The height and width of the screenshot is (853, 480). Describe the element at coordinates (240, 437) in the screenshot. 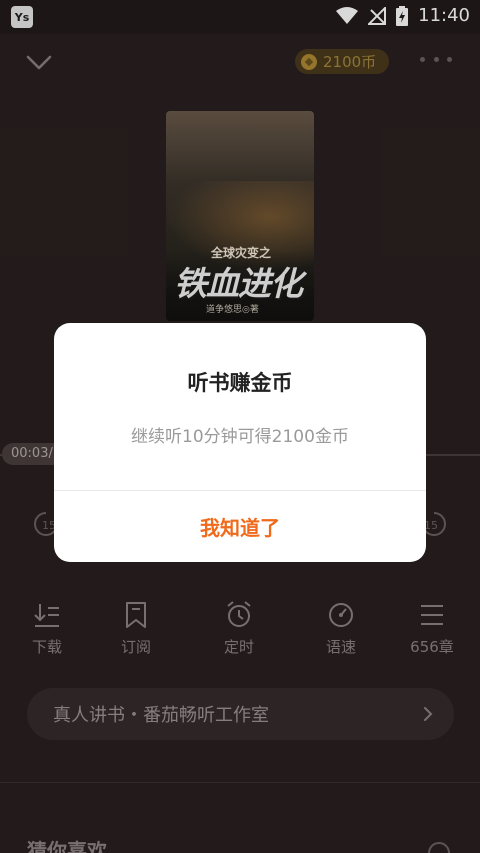

I see `dialog-message: 继续听10分钟可得2100金币` at that location.